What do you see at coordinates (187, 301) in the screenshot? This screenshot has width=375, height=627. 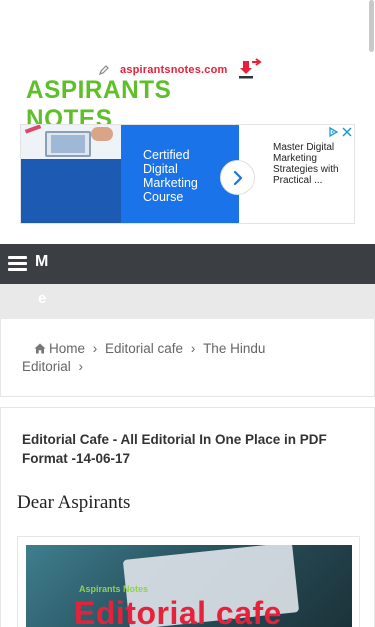 I see `menu-label-overflow: e` at bounding box center [187, 301].